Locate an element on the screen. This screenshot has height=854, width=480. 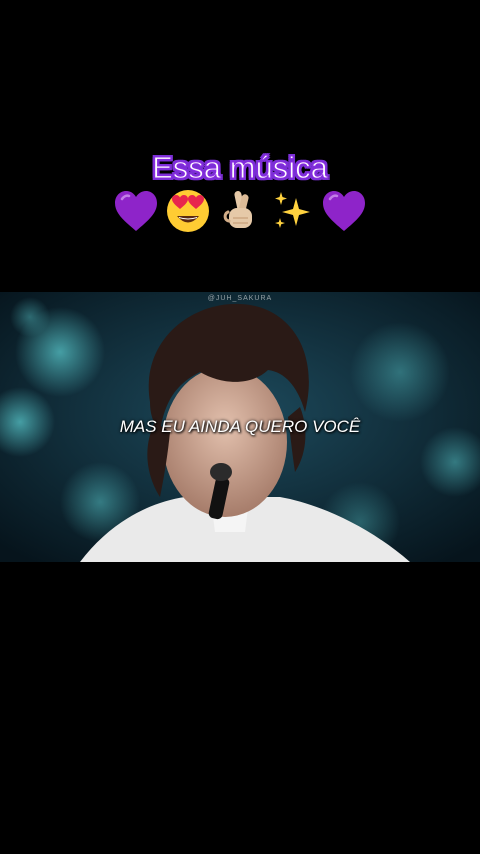
caption-title: Essa música is located at coordinates (240, 168).